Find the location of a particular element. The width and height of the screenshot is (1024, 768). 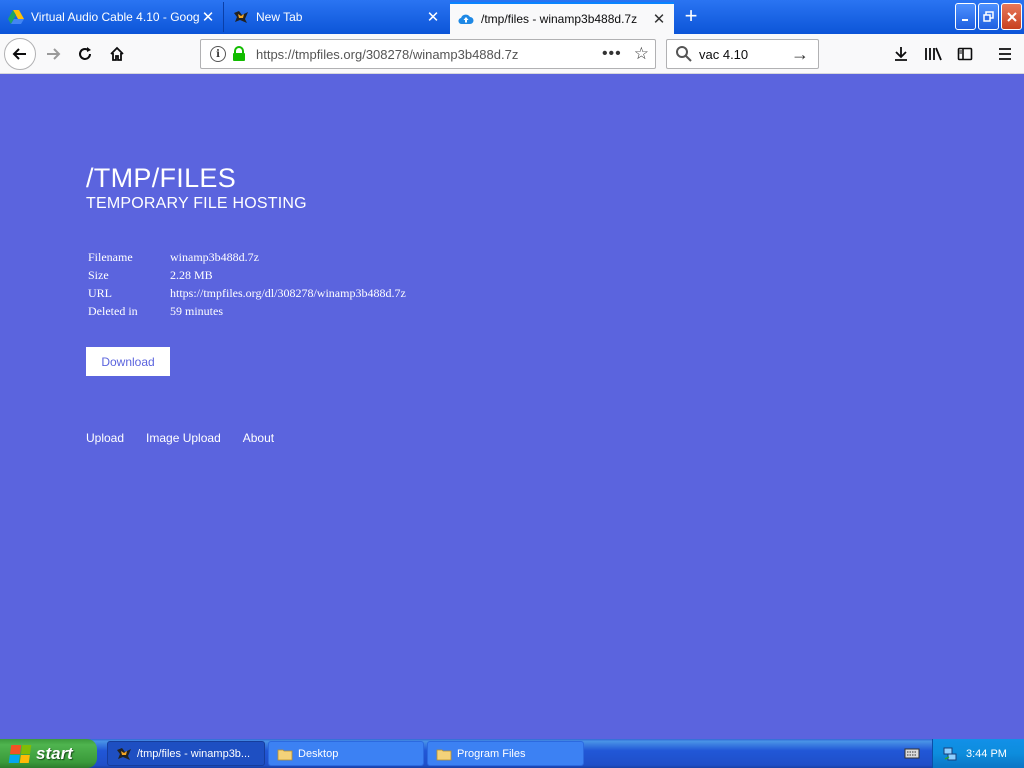

url-label: URL is located at coordinates (100, 292).